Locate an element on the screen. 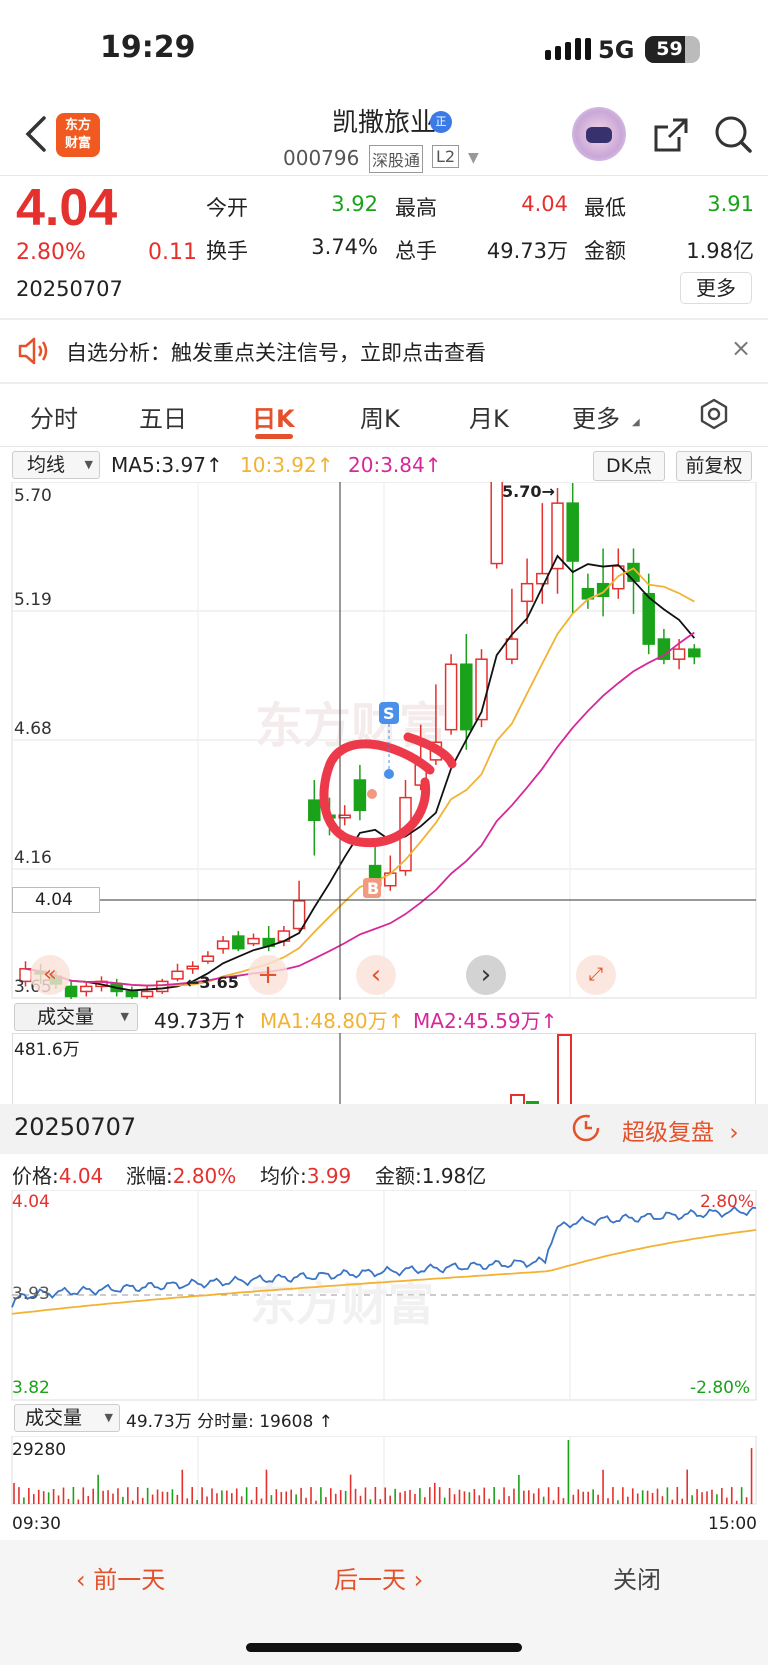 The image size is (768, 1665). amount-value: 1.98亿 is located at coordinates (454, 1176).